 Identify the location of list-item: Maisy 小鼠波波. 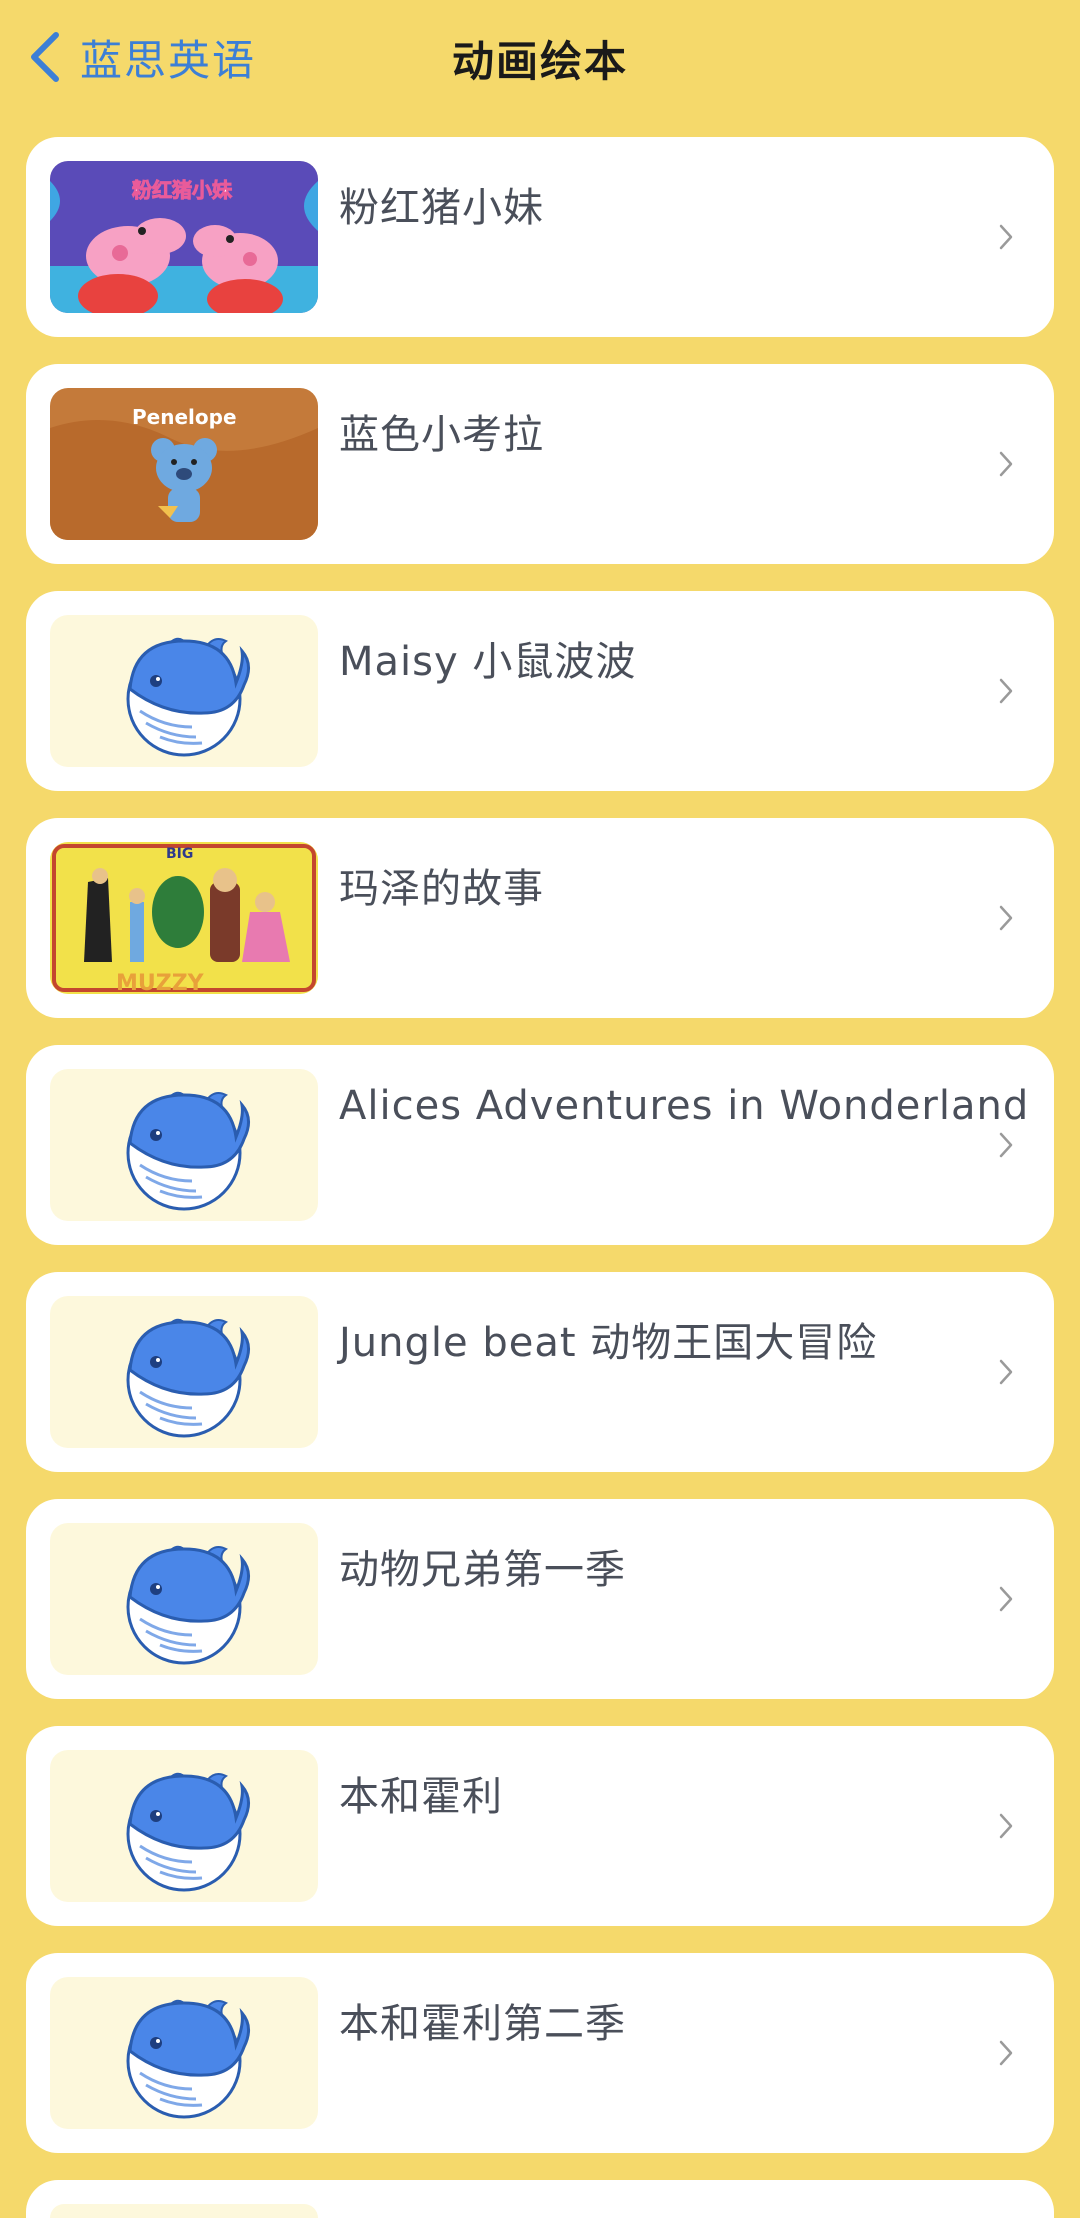
(540, 691).